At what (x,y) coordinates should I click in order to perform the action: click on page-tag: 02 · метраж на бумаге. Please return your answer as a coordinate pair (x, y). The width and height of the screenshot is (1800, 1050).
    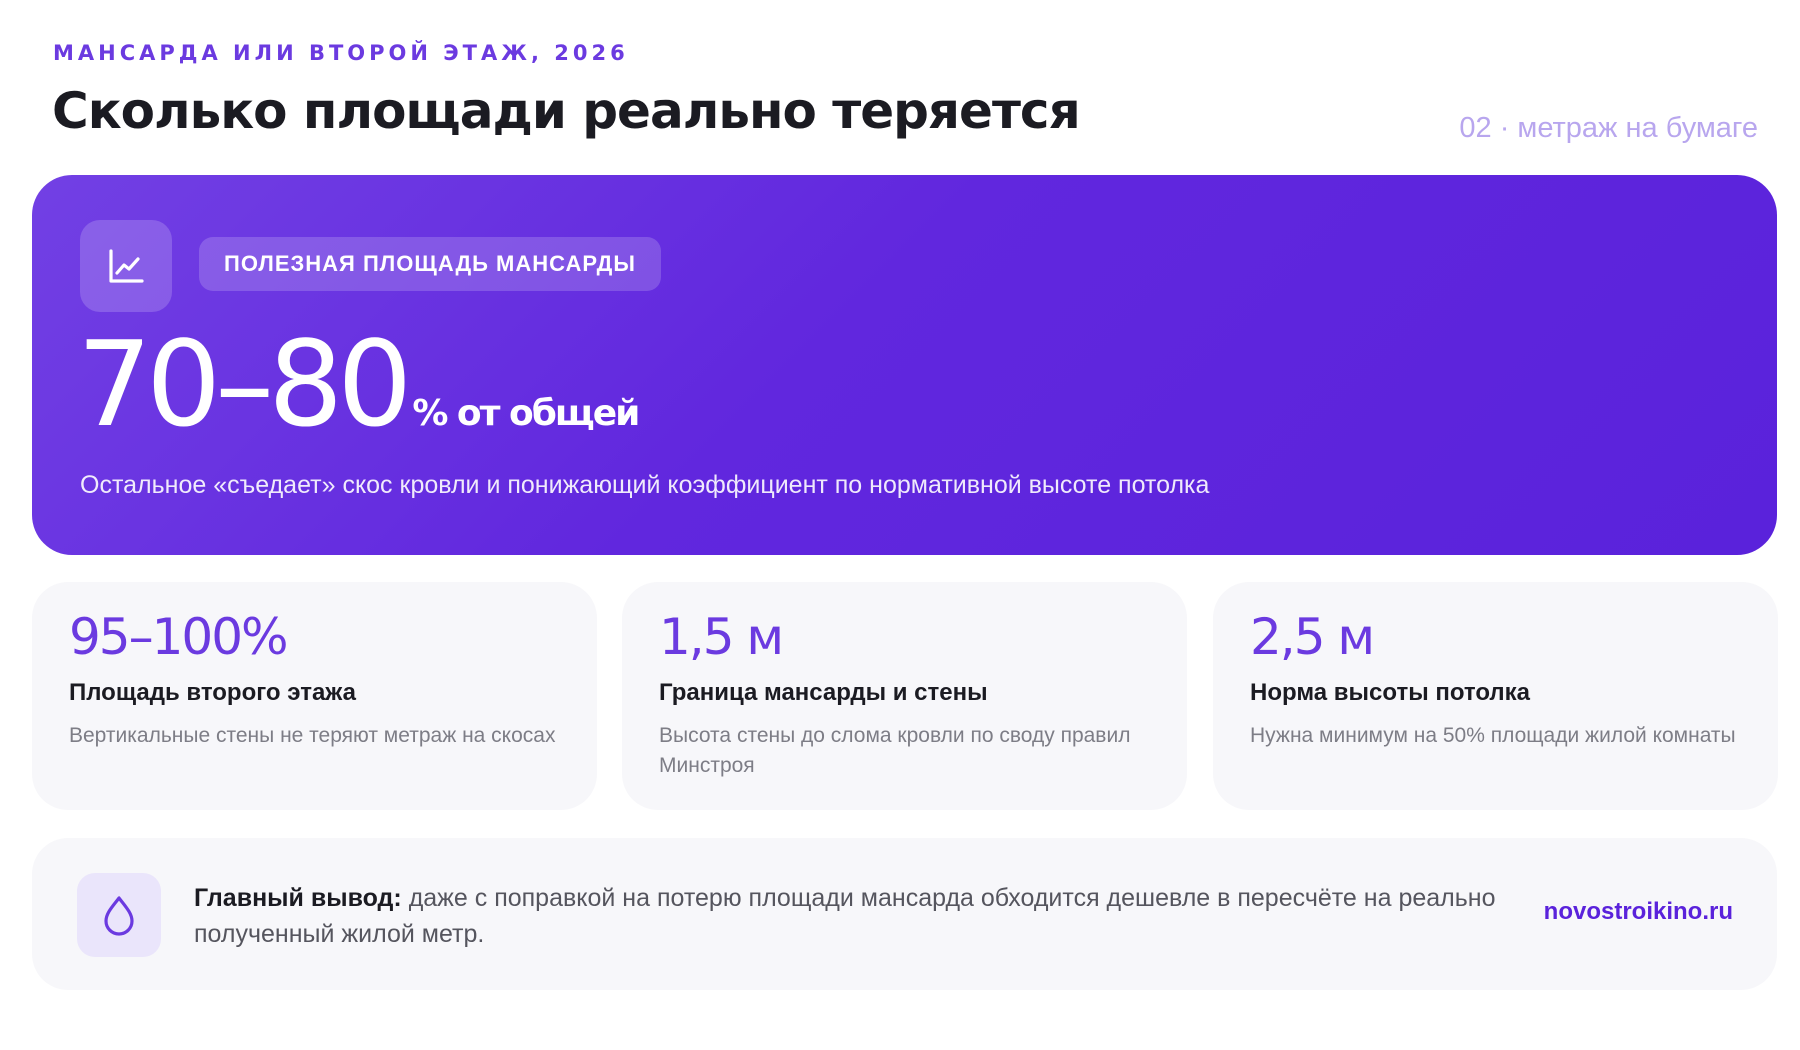
    Looking at the image, I should click on (1608, 128).